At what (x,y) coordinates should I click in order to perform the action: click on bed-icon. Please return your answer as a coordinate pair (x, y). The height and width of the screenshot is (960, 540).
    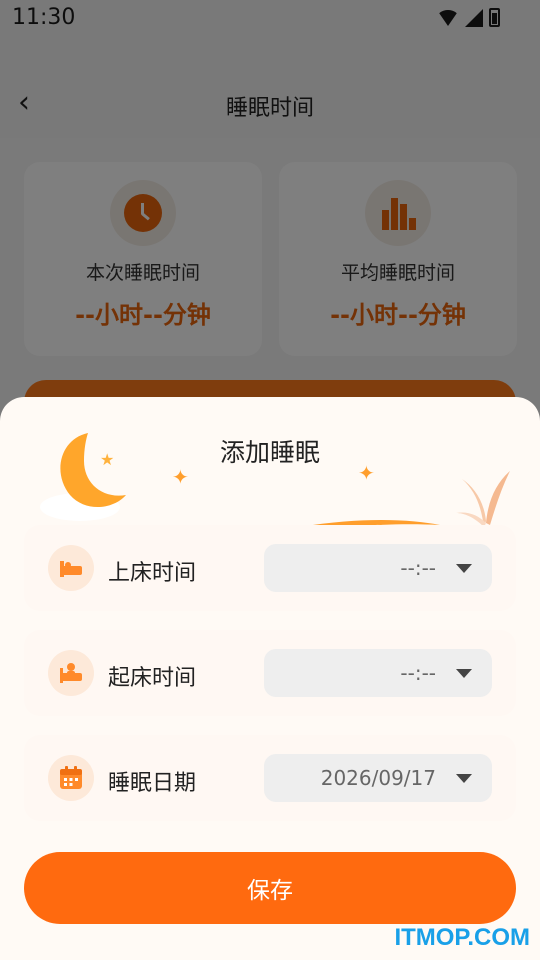
    Looking at the image, I should click on (71, 568).